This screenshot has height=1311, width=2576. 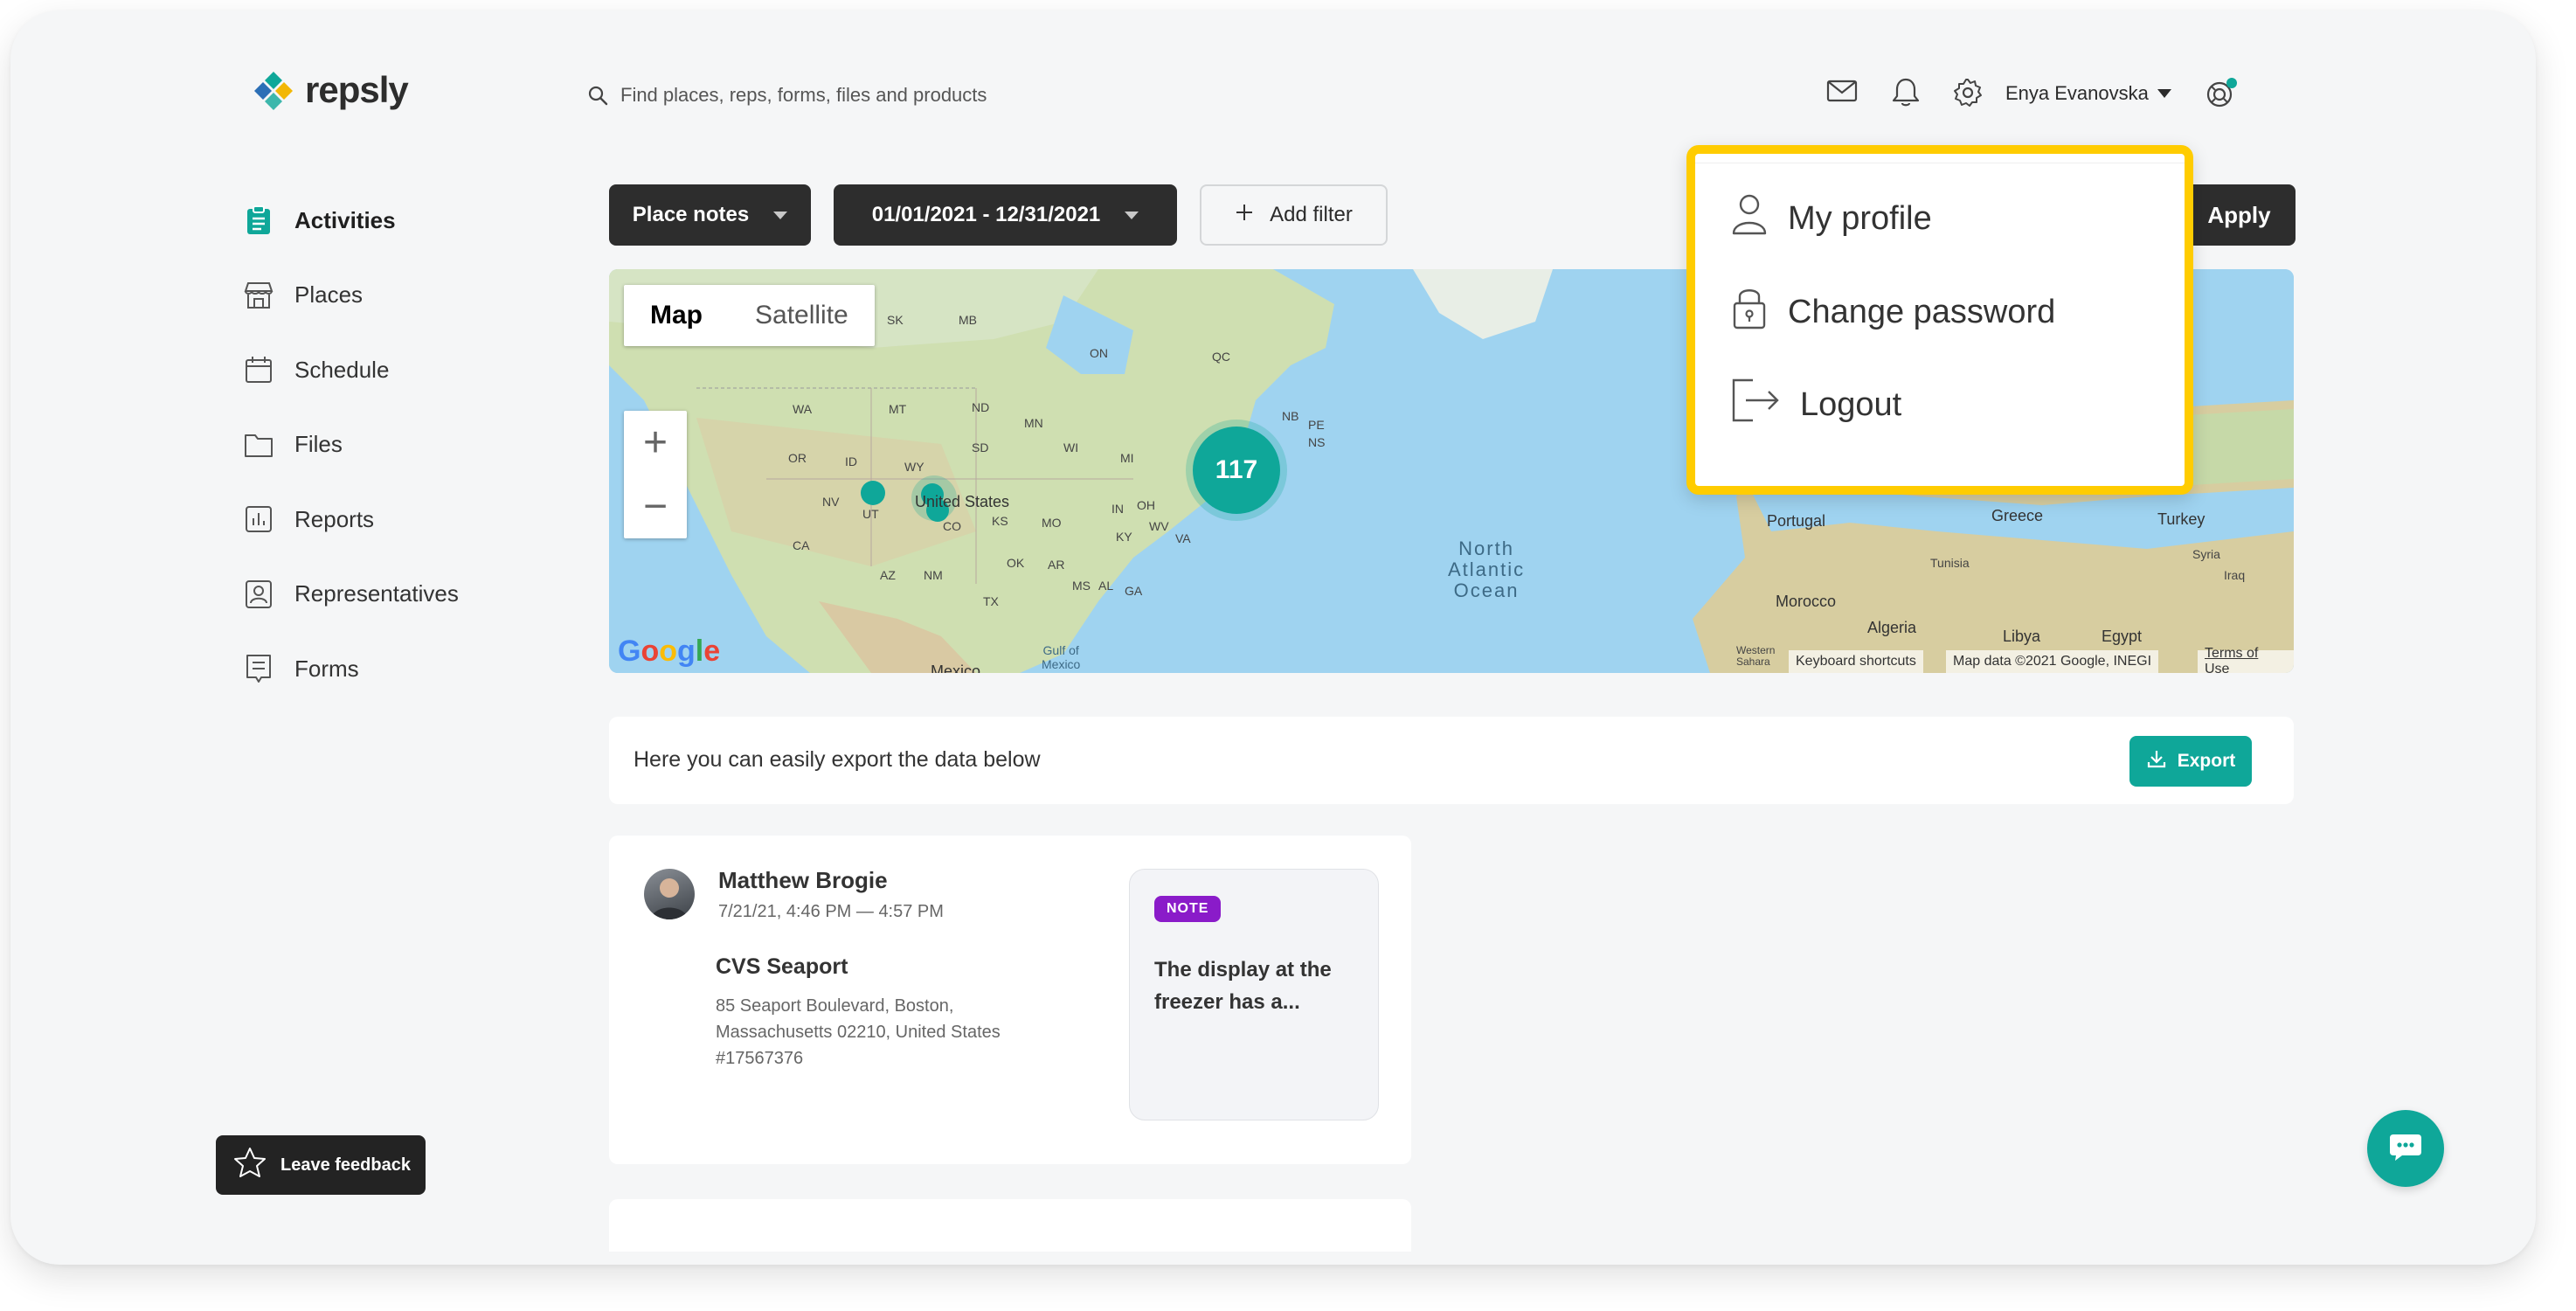 What do you see at coordinates (350, 519) in the screenshot?
I see `sidebar-item-reports: Reports` at bounding box center [350, 519].